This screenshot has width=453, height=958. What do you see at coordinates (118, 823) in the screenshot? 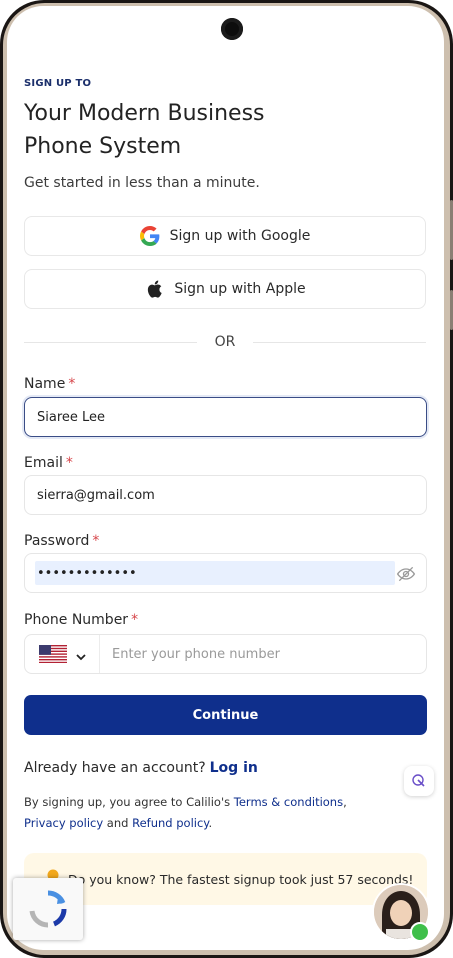
I see `terms-and: and` at bounding box center [118, 823].